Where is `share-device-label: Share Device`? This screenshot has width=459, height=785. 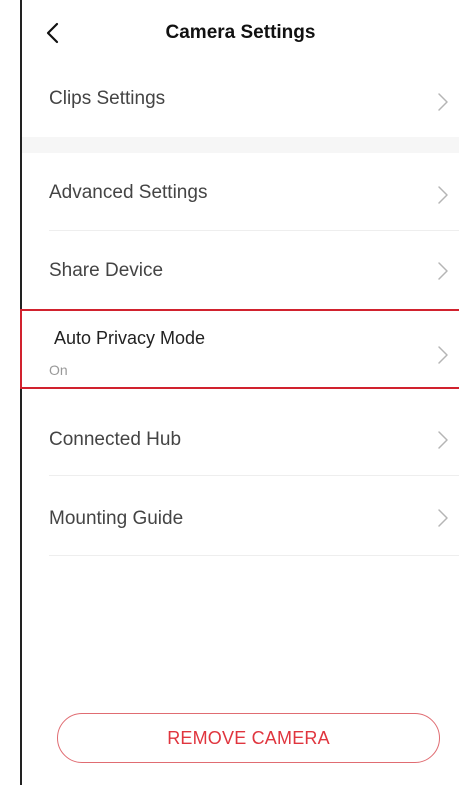
share-device-label: Share Device is located at coordinates (106, 270).